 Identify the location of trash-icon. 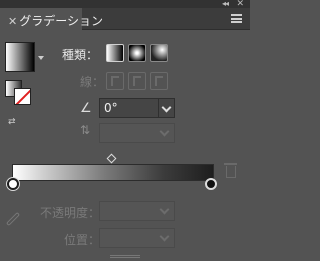
(230, 170).